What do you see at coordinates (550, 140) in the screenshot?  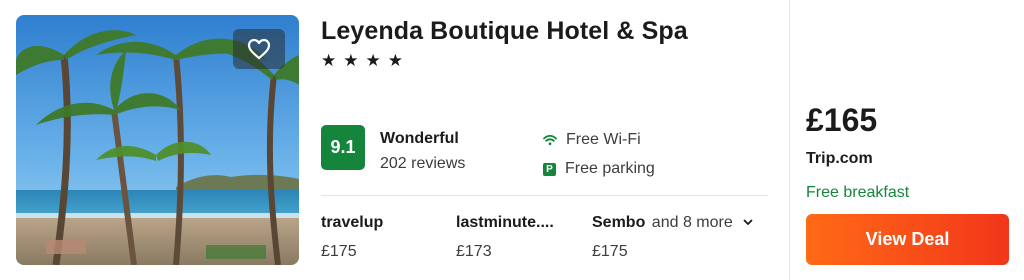 I see `wifi-icon` at bounding box center [550, 140].